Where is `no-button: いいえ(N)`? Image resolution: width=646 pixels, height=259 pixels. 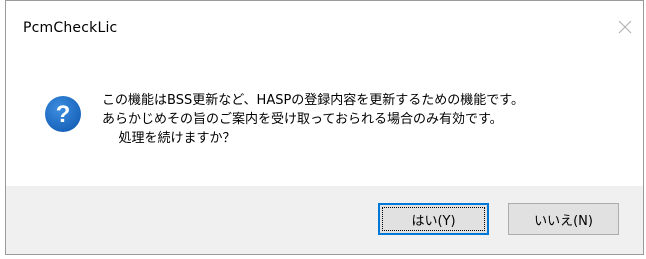 no-button: いいえ(N) is located at coordinates (563, 219).